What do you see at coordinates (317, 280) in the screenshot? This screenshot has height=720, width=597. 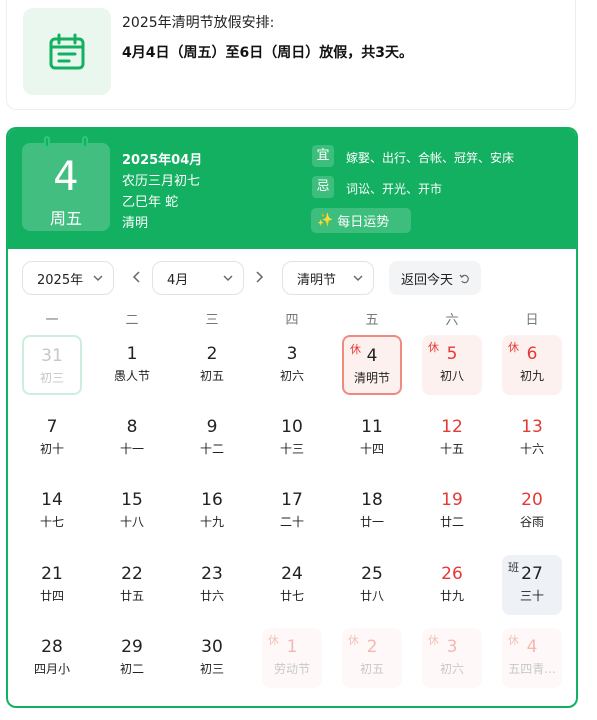 I see `holiday-select-value: 清明节` at bounding box center [317, 280].